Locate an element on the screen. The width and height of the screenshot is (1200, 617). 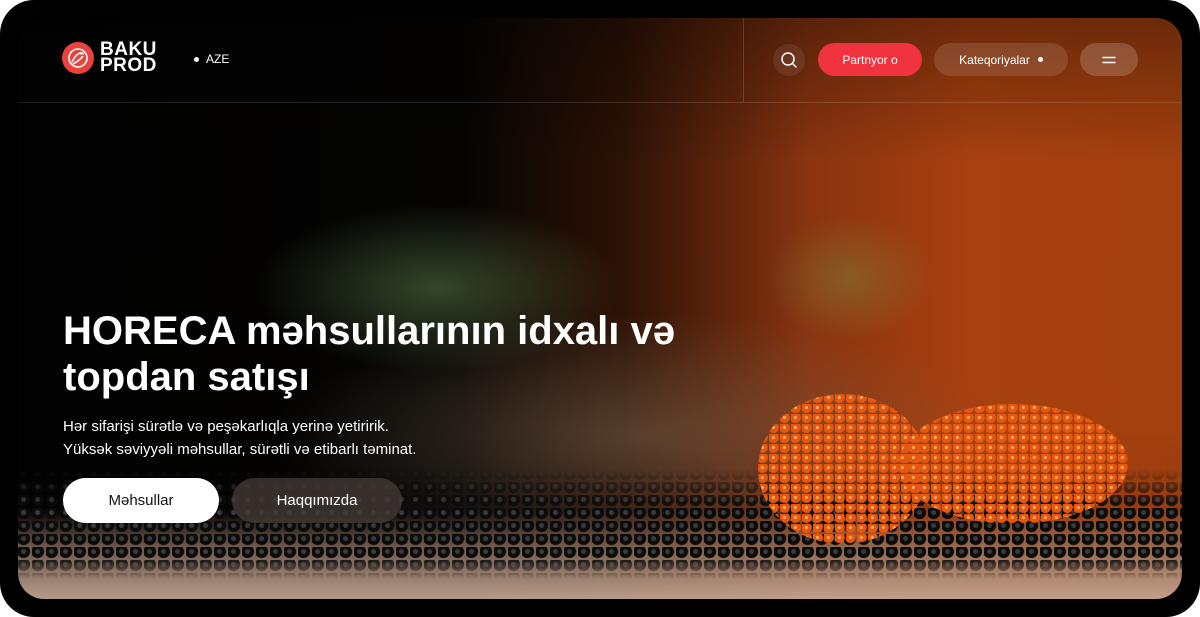
site-logo: BAKU PROD is located at coordinates (109, 58).